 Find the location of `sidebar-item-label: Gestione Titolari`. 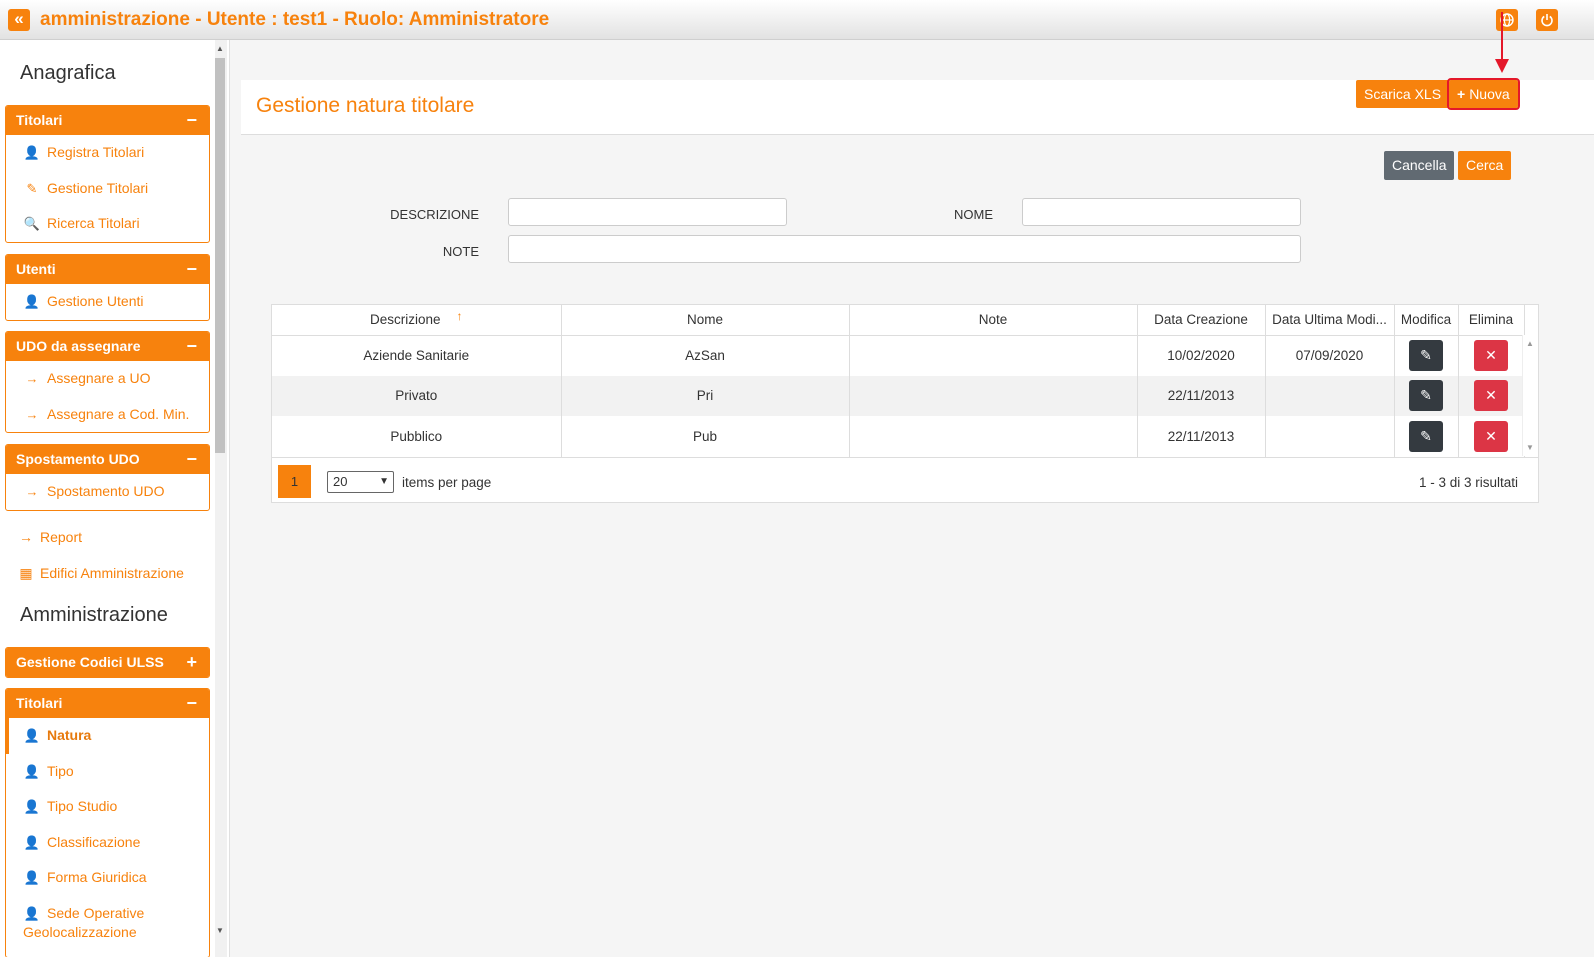

sidebar-item-label: Gestione Titolari is located at coordinates (98, 187).